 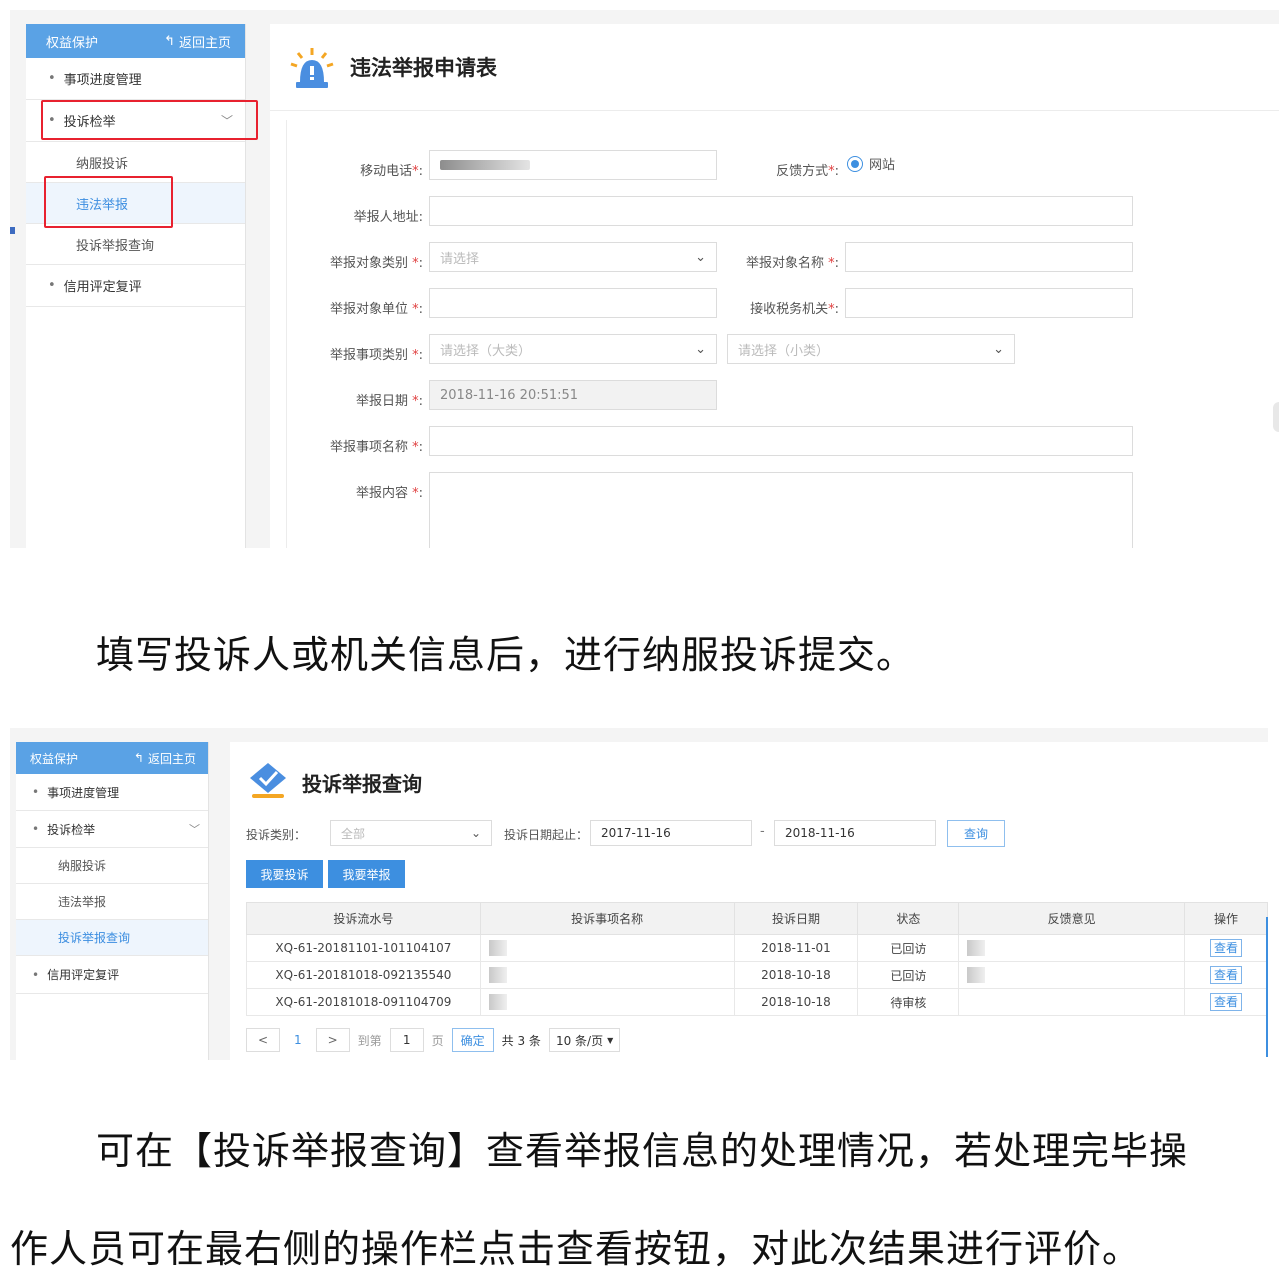 What do you see at coordinates (1072, 918) in the screenshot?
I see `column-header: 反馈意见` at bounding box center [1072, 918].